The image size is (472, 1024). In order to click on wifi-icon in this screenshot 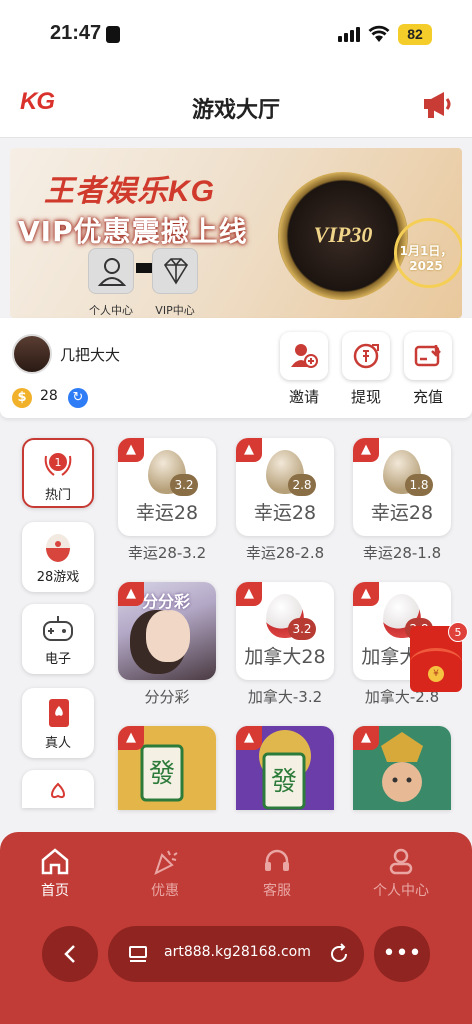, I will do `click(379, 36)`.